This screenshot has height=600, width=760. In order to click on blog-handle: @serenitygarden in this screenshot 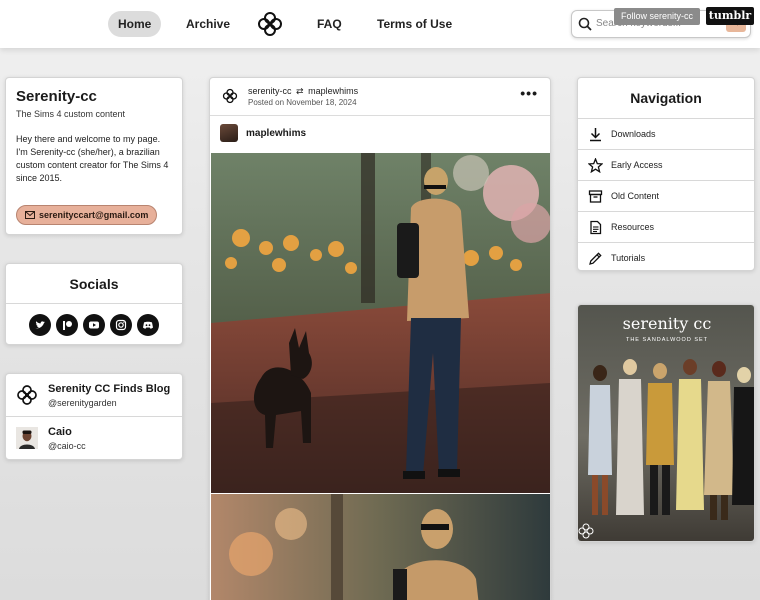, I will do `click(82, 403)`.